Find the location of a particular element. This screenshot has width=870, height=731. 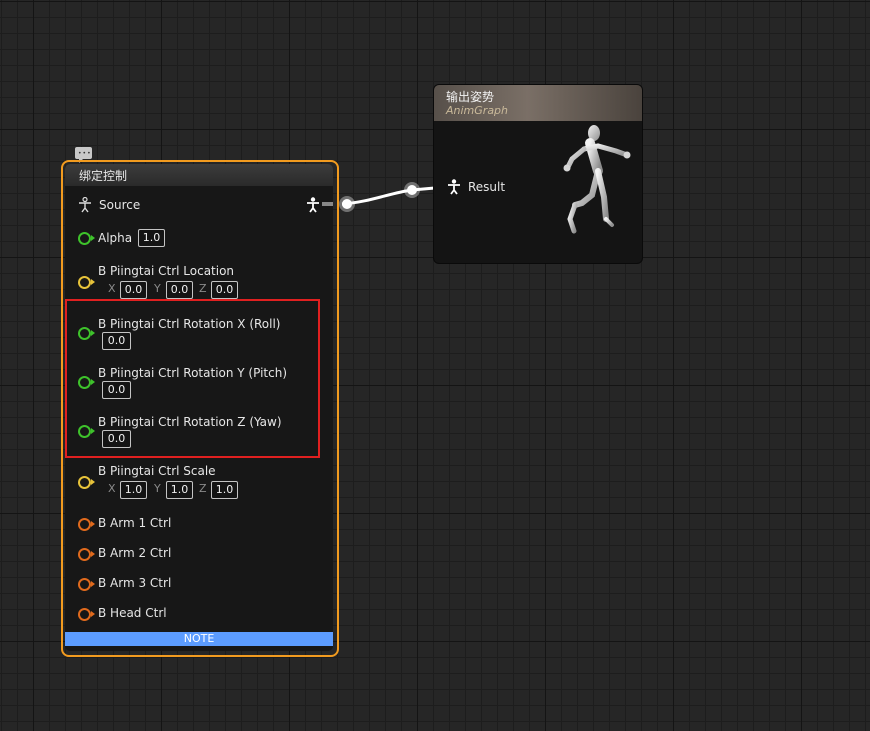

running-mannequin-icon is located at coordinates (597, 179).